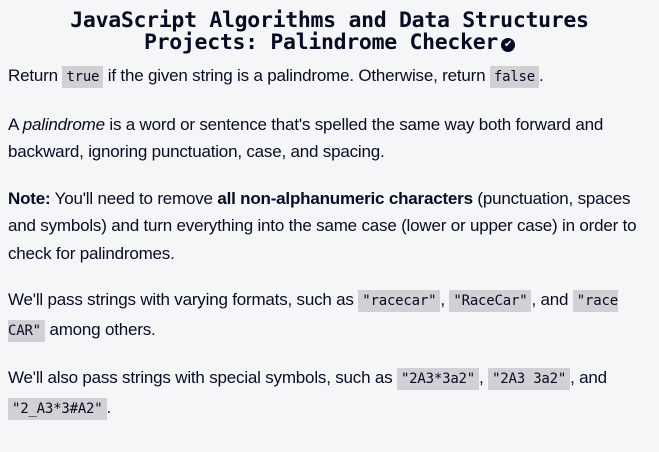 Image resolution: width=659 pixels, height=452 pixels. Describe the element at coordinates (29, 198) in the screenshot. I see `note-label: Note:` at that location.